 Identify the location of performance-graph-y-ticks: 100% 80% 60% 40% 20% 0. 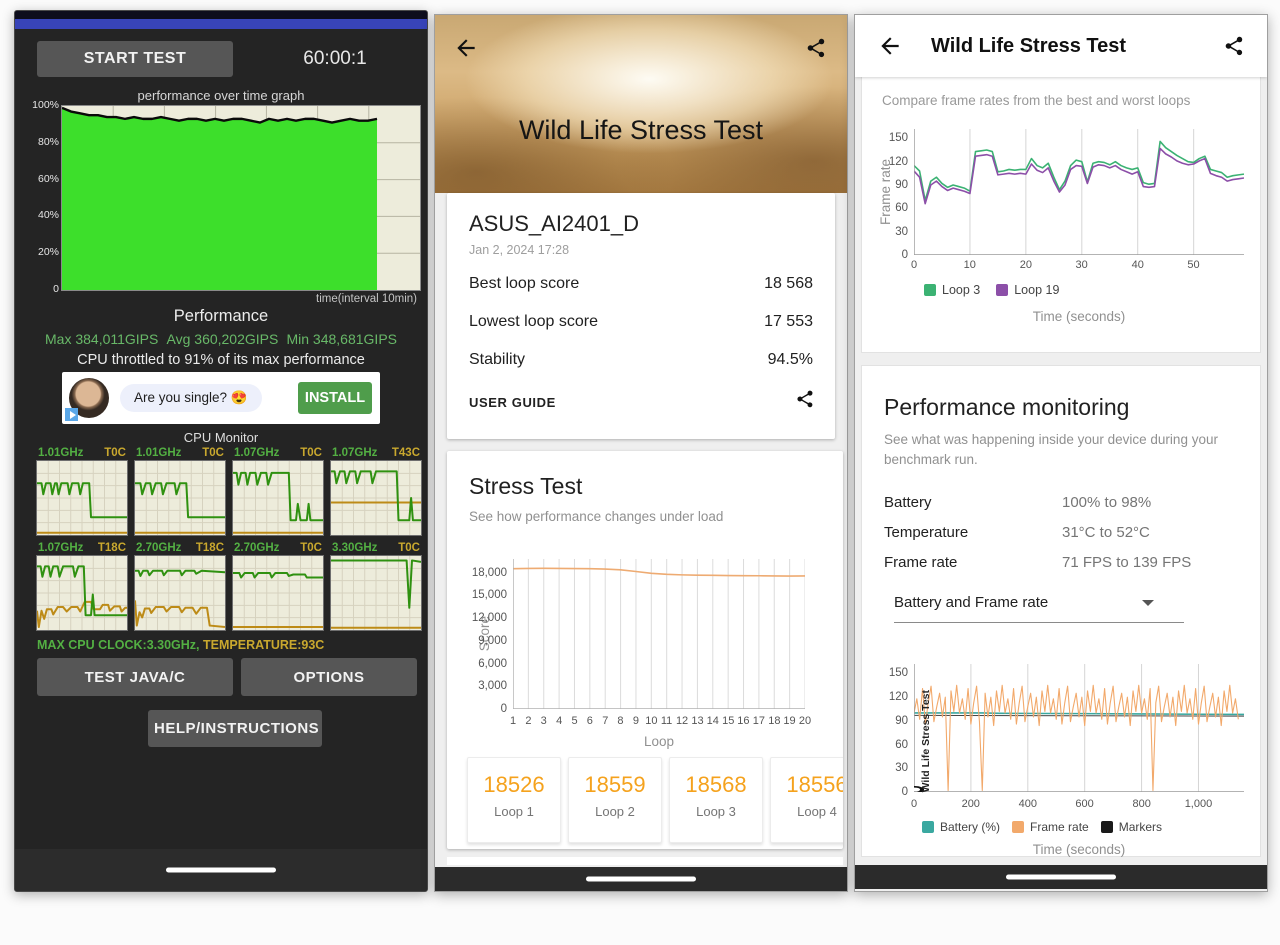
(45, 197).